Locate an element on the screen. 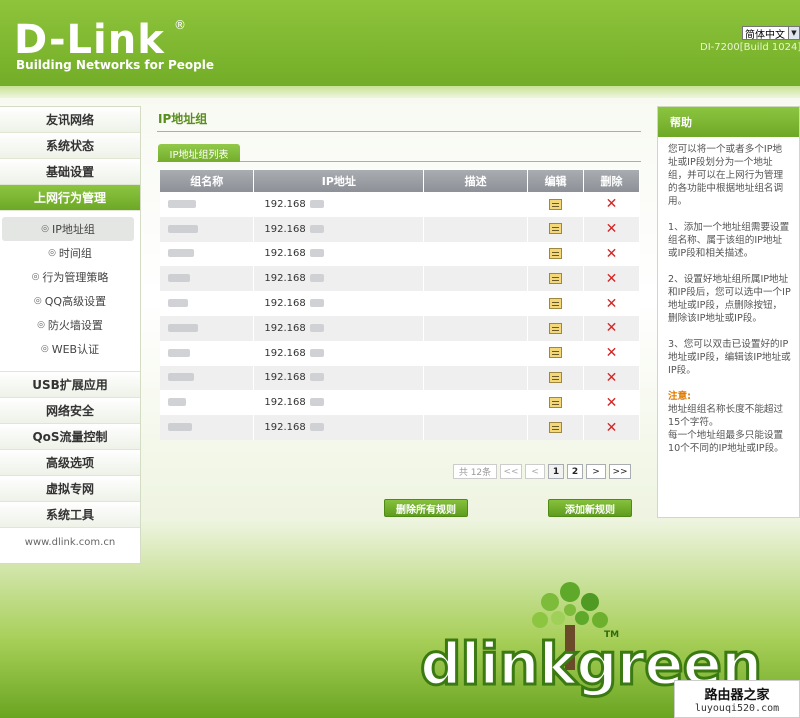  help-step-3: 3、您可以双击已设置好的IP地址或IP段，编辑该IP地址或IP段。 is located at coordinates (729, 357).